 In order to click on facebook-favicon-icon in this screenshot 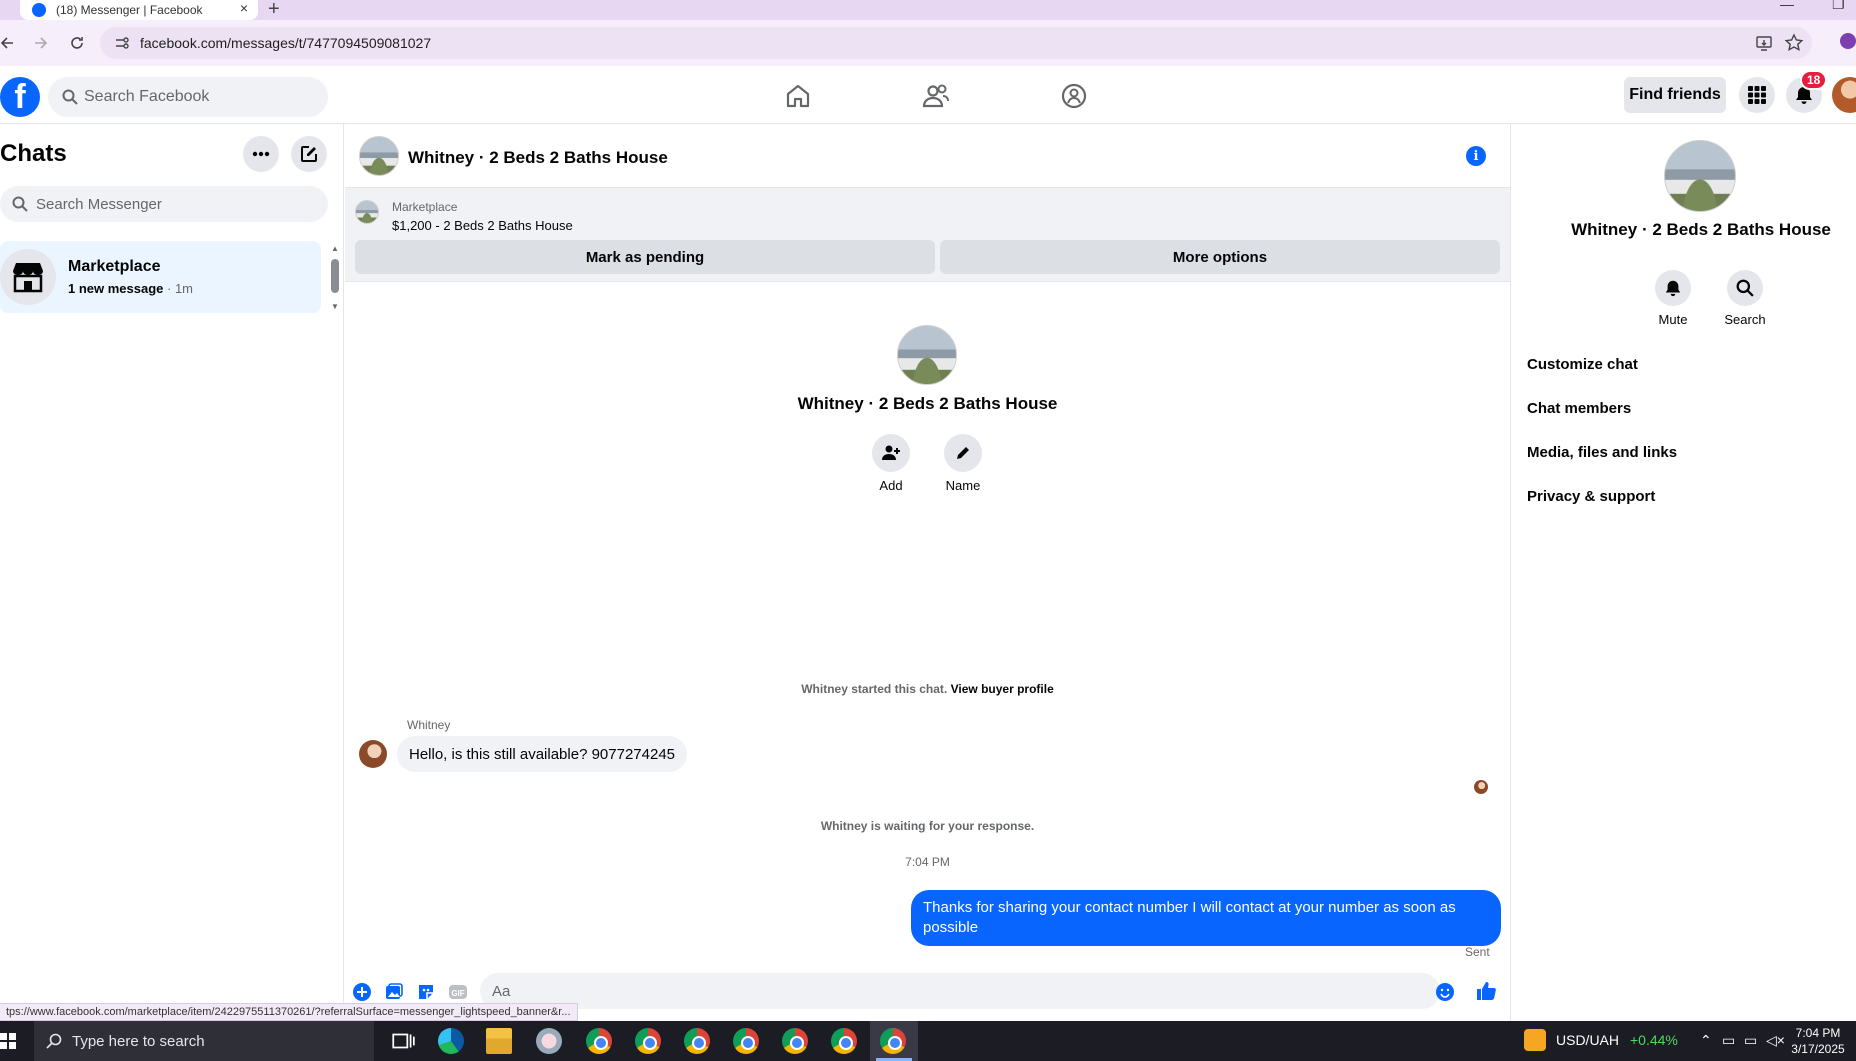, I will do `click(39, 10)`.